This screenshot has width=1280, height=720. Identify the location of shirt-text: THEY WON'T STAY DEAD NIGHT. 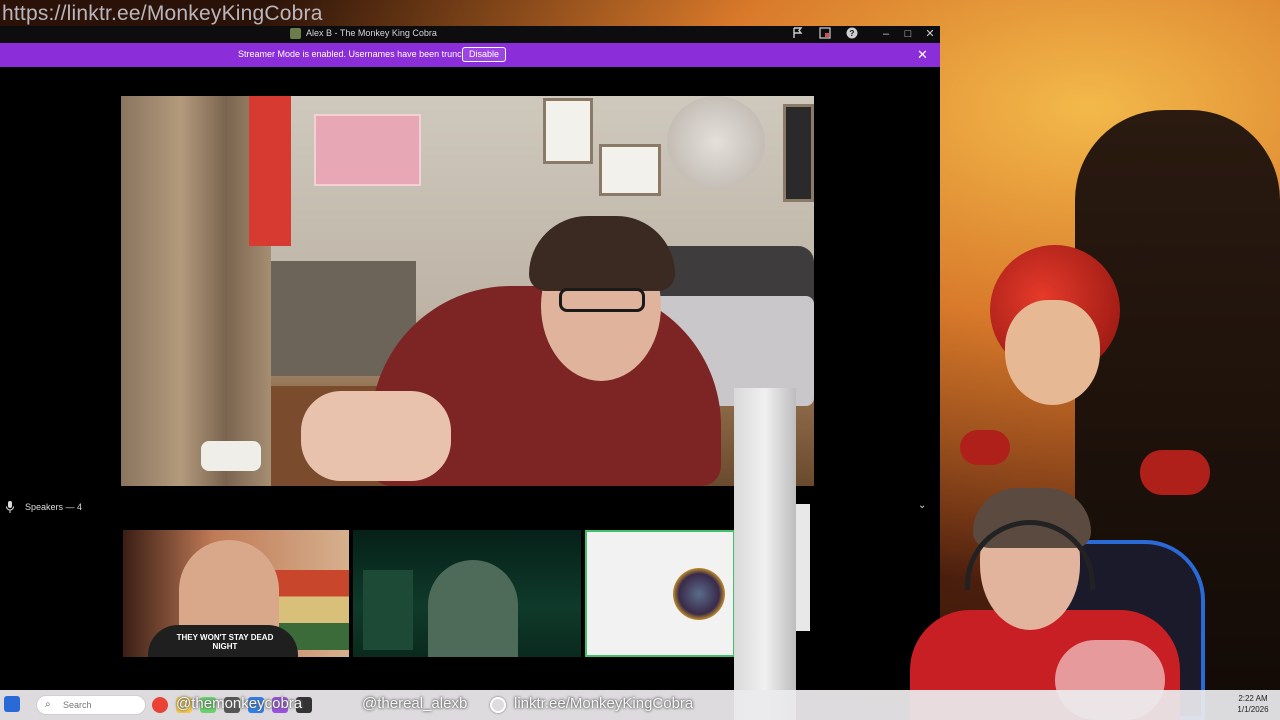
(225, 642).